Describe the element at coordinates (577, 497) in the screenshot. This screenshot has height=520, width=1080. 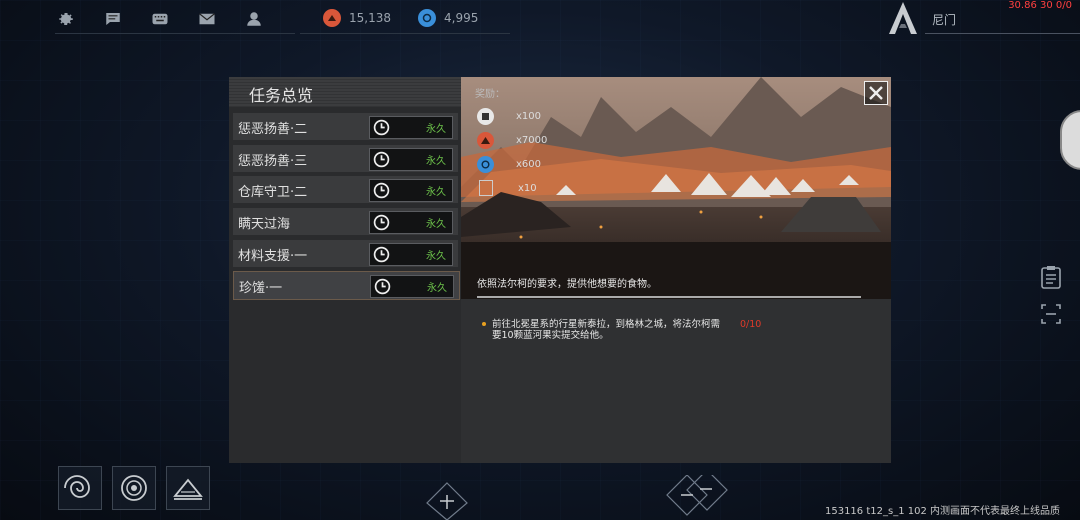
I see `map-markers` at that location.